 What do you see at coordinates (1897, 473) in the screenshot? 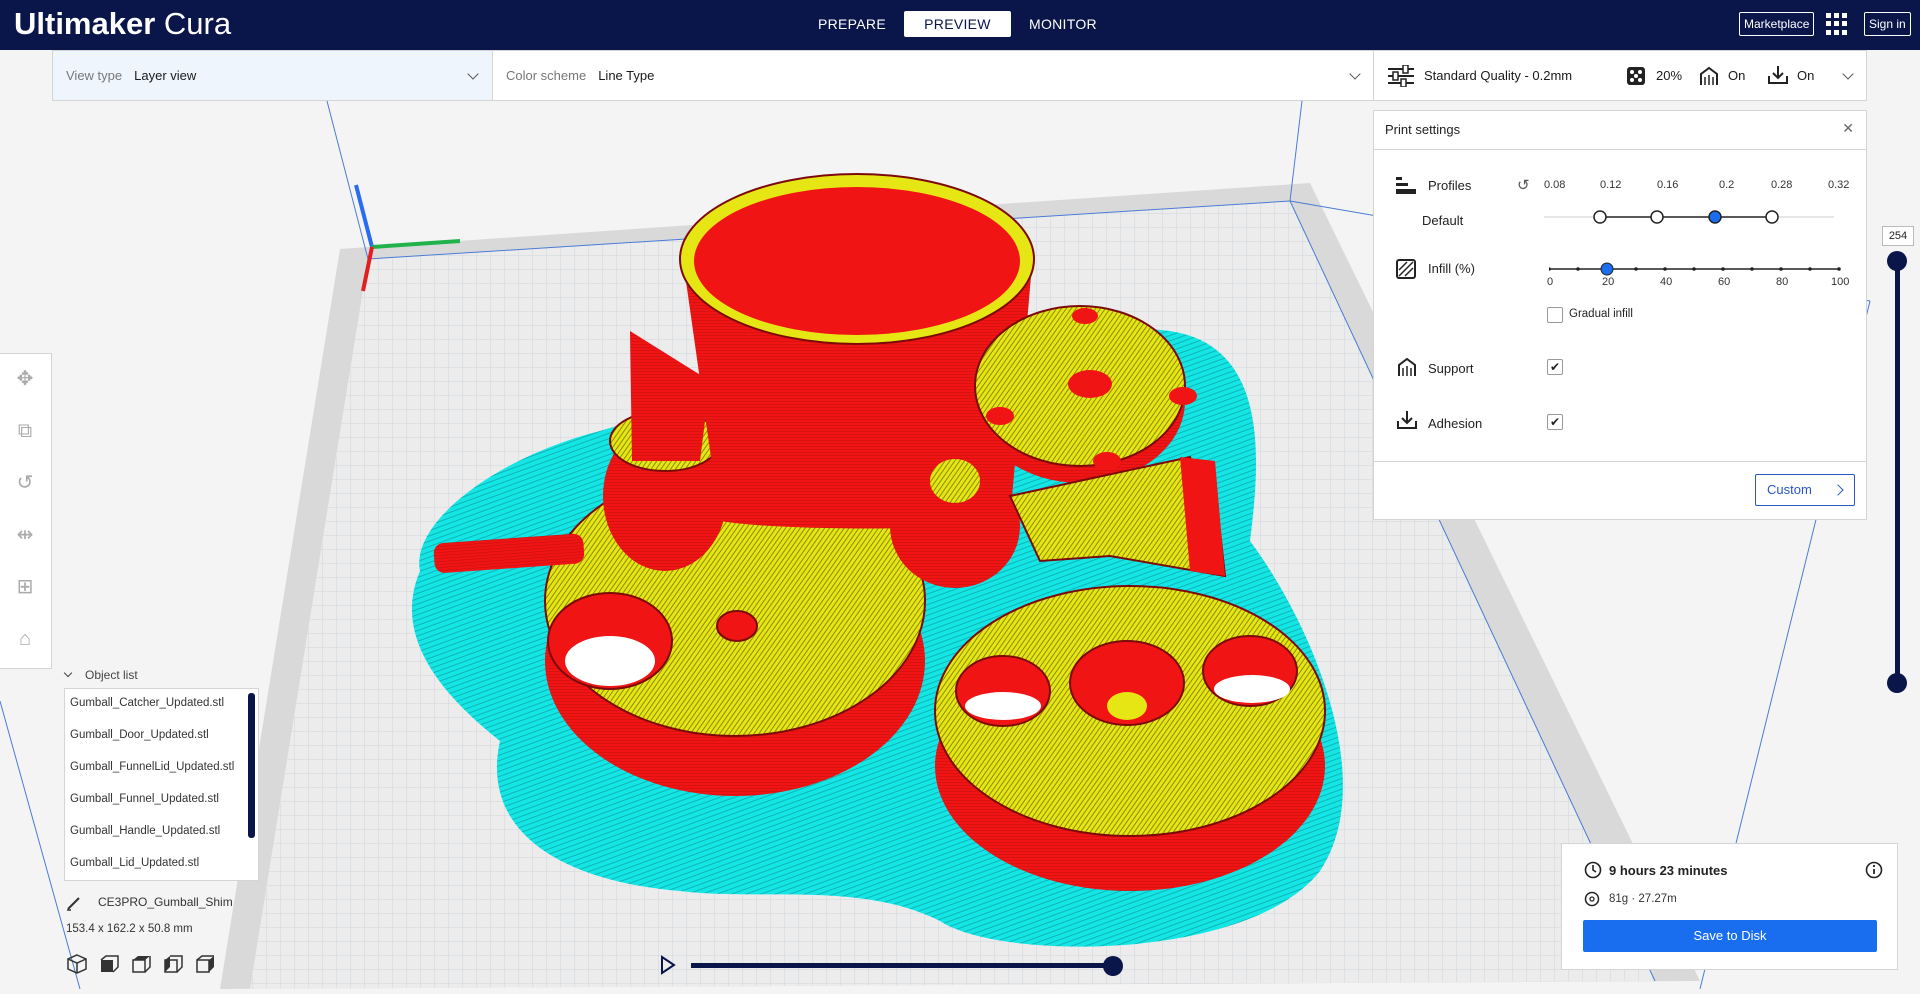
I see `layer-slider-track` at bounding box center [1897, 473].